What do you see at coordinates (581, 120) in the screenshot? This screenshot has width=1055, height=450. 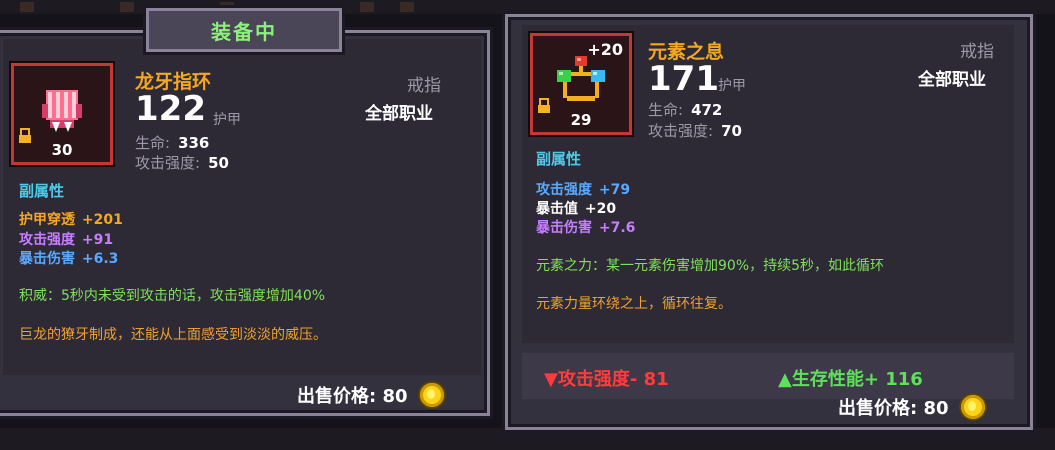 I see `item-level: 29` at bounding box center [581, 120].